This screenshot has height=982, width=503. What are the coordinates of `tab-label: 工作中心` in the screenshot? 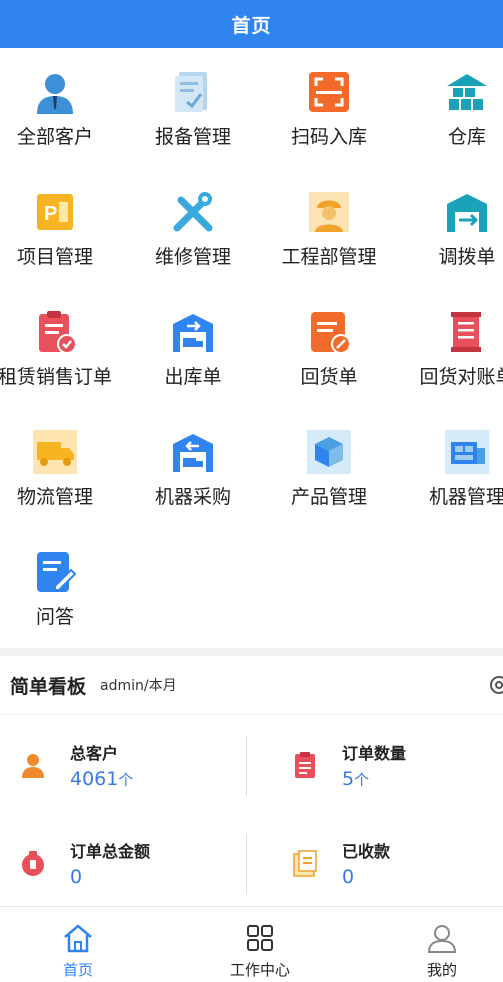 It's located at (259, 970).